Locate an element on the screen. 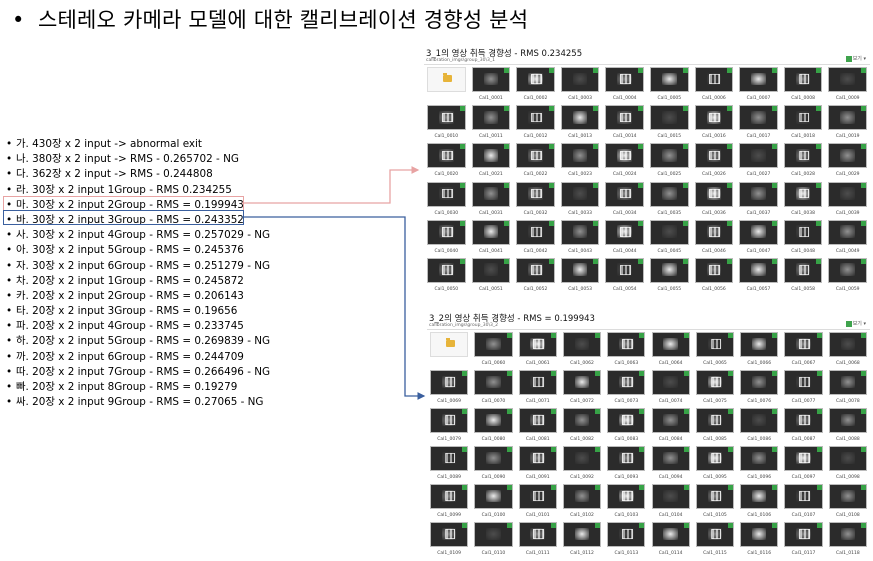 This screenshot has height=561, width=873. thumbnail-item: Cal1_0100 is located at coordinates (493, 501).